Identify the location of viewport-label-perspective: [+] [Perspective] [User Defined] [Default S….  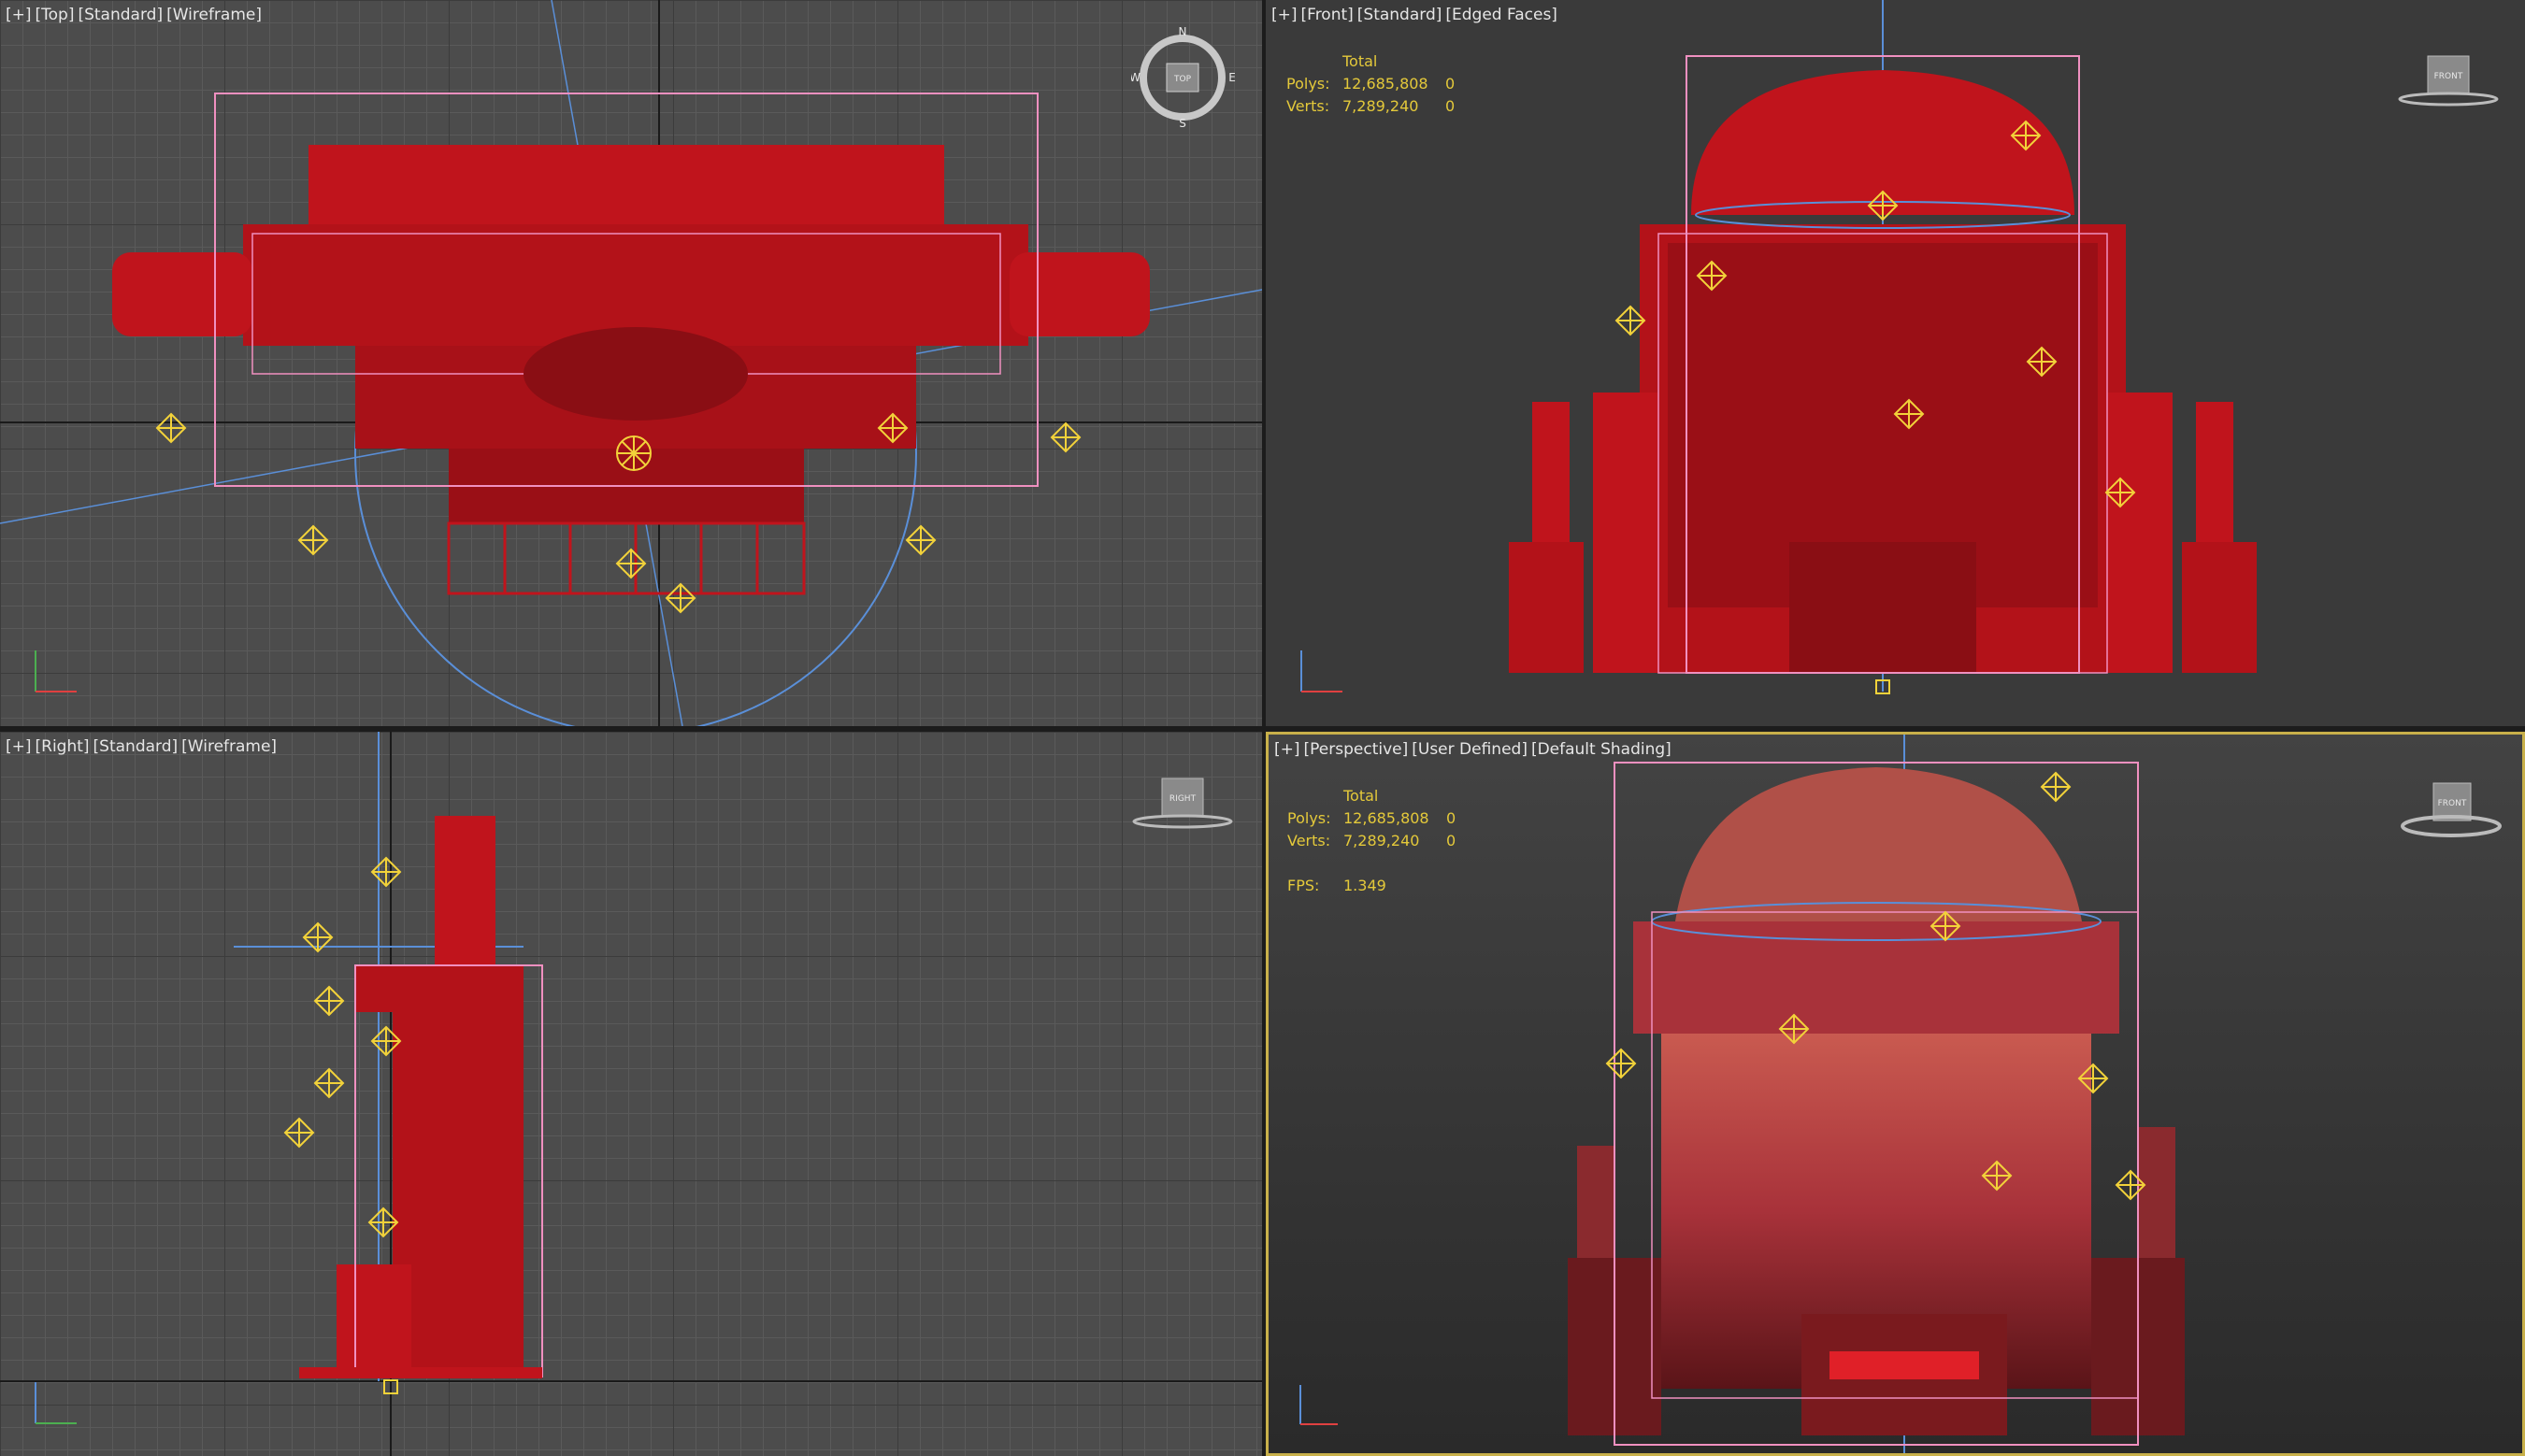
(1474, 749).